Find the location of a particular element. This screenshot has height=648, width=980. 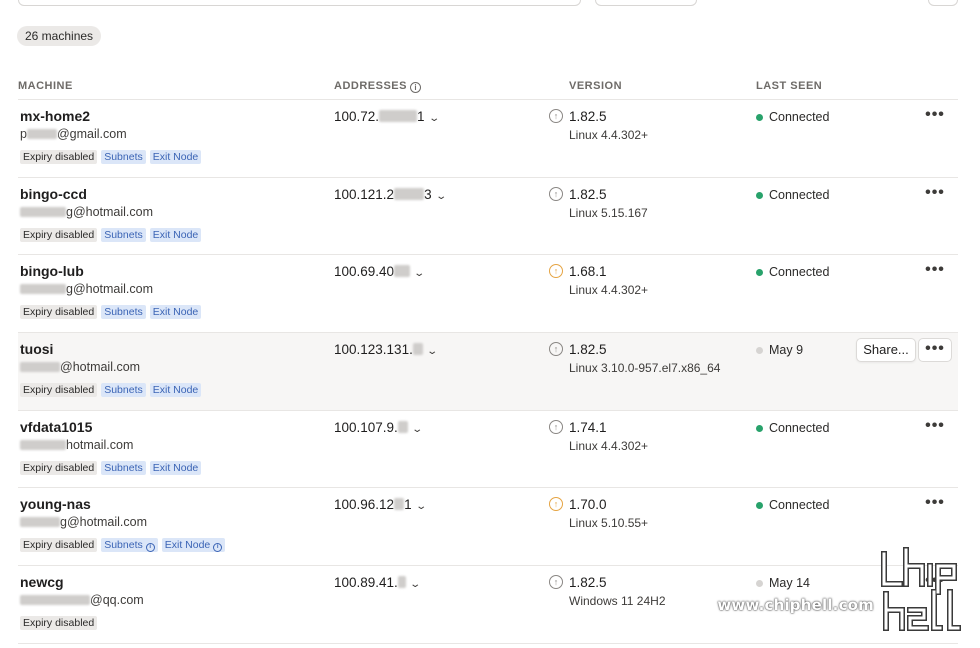

machine-os: Linux 4.4.302+ is located at coordinates (609, 445).